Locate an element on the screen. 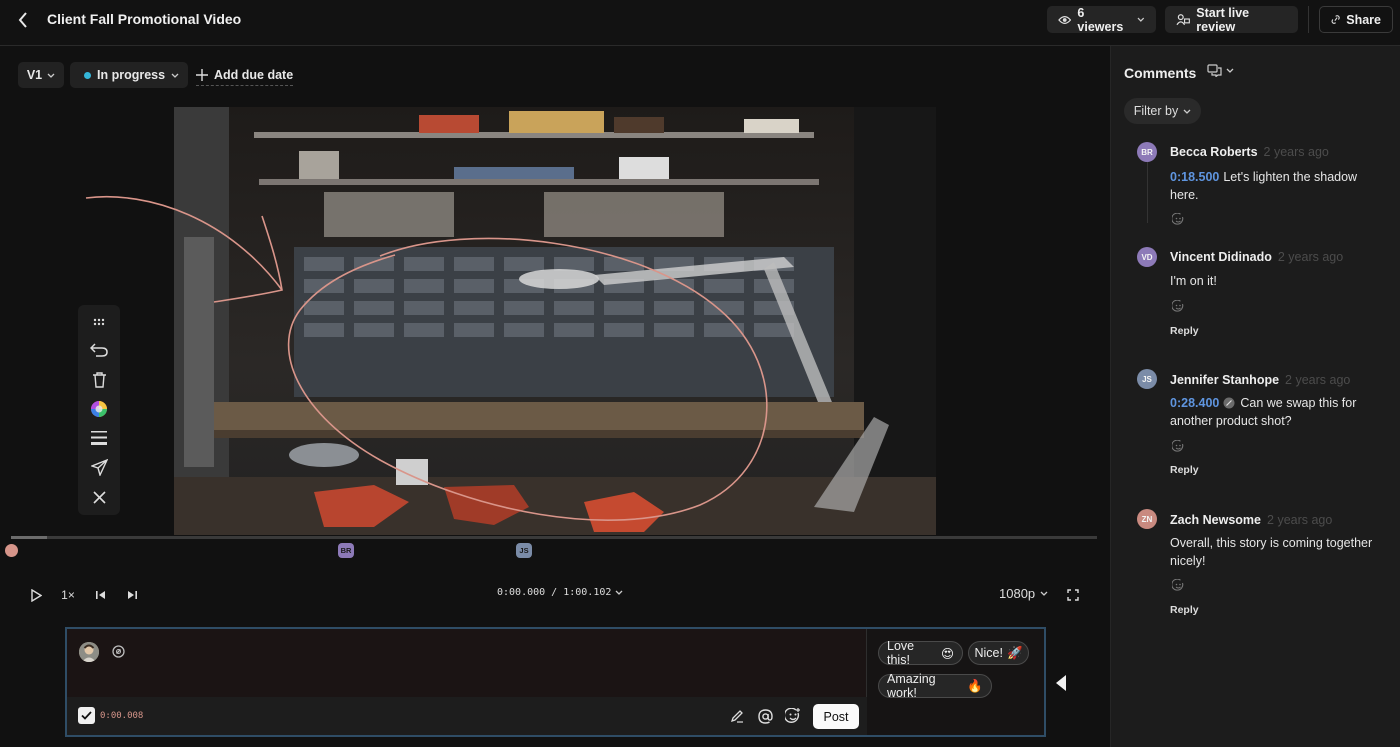  comment-input is located at coordinates (501, 663).